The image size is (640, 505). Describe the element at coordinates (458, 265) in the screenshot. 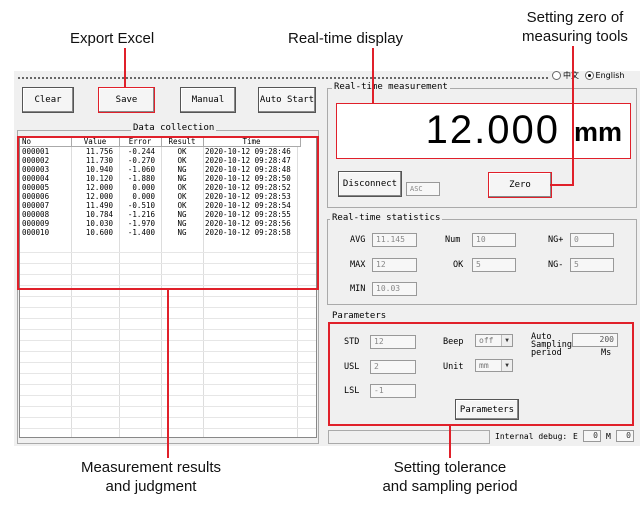

I see `ok-label: OK` at that location.